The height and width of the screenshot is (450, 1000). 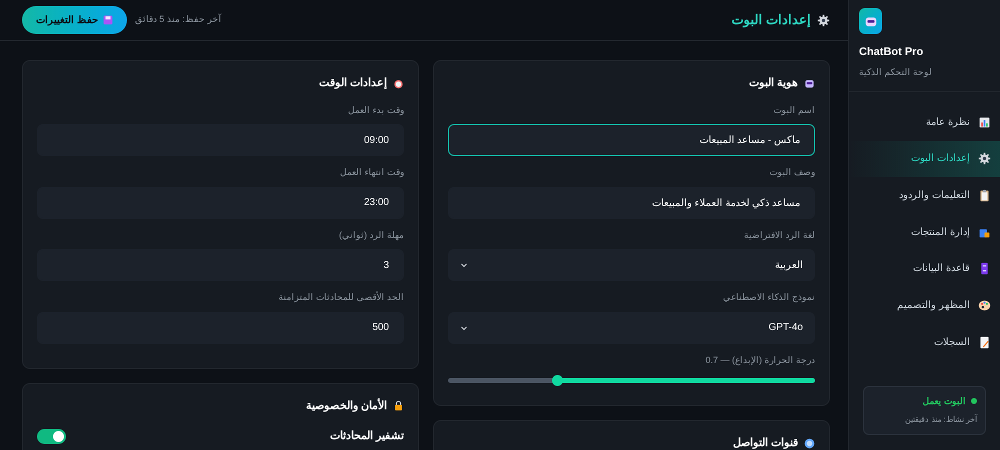 What do you see at coordinates (924, 342) in the screenshot?
I see `nav-item: السجلات` at bounding box center [924, 342].